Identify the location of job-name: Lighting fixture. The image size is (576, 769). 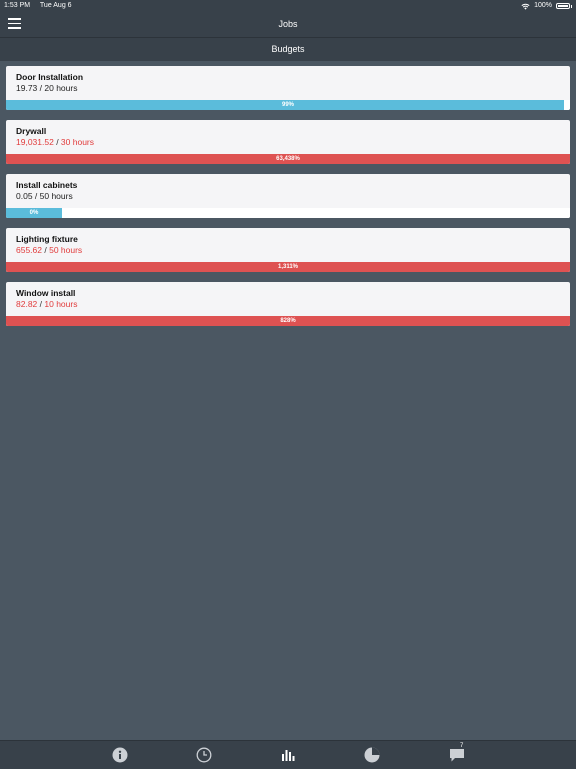
(47, 239).